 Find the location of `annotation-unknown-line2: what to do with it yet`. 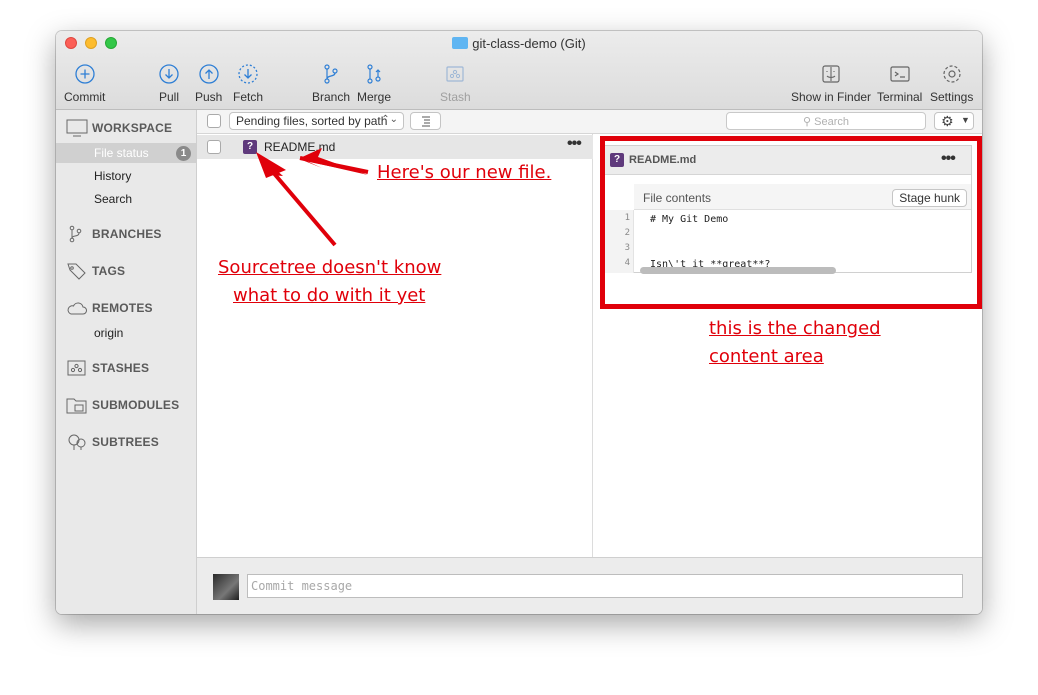

annotation-unknown-line2: what to do with it yet is located at coordinates (329, 295).